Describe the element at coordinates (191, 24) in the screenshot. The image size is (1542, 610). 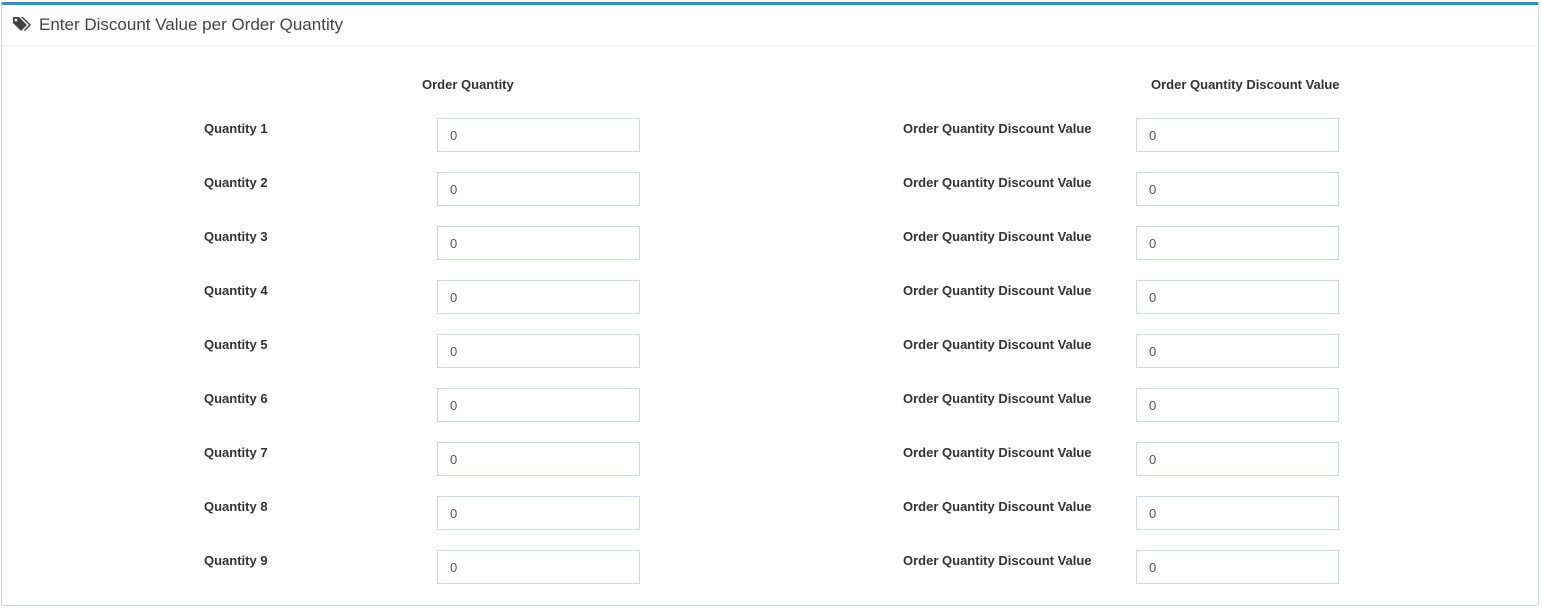
I see `panel-title: Enter Discount Value per Order Quantity` at that location.